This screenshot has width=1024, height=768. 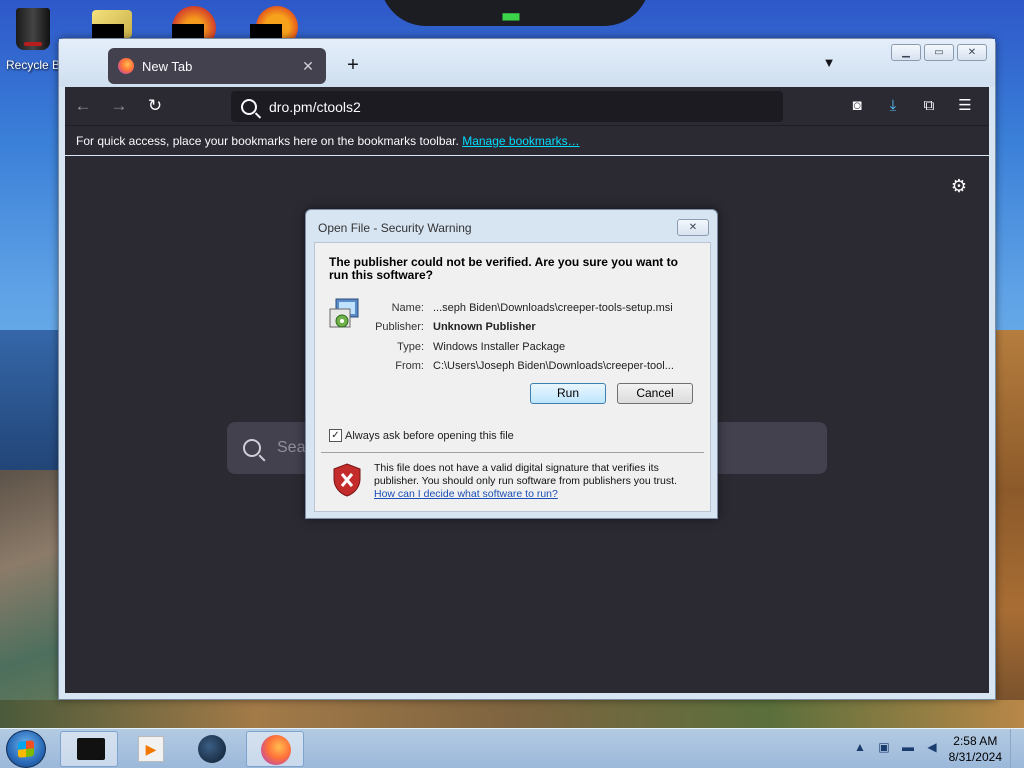 What do you see at coordinates (126, 66) in the screenshot?
I see `firefox-logo-icon` at bounding box center [126, 66].